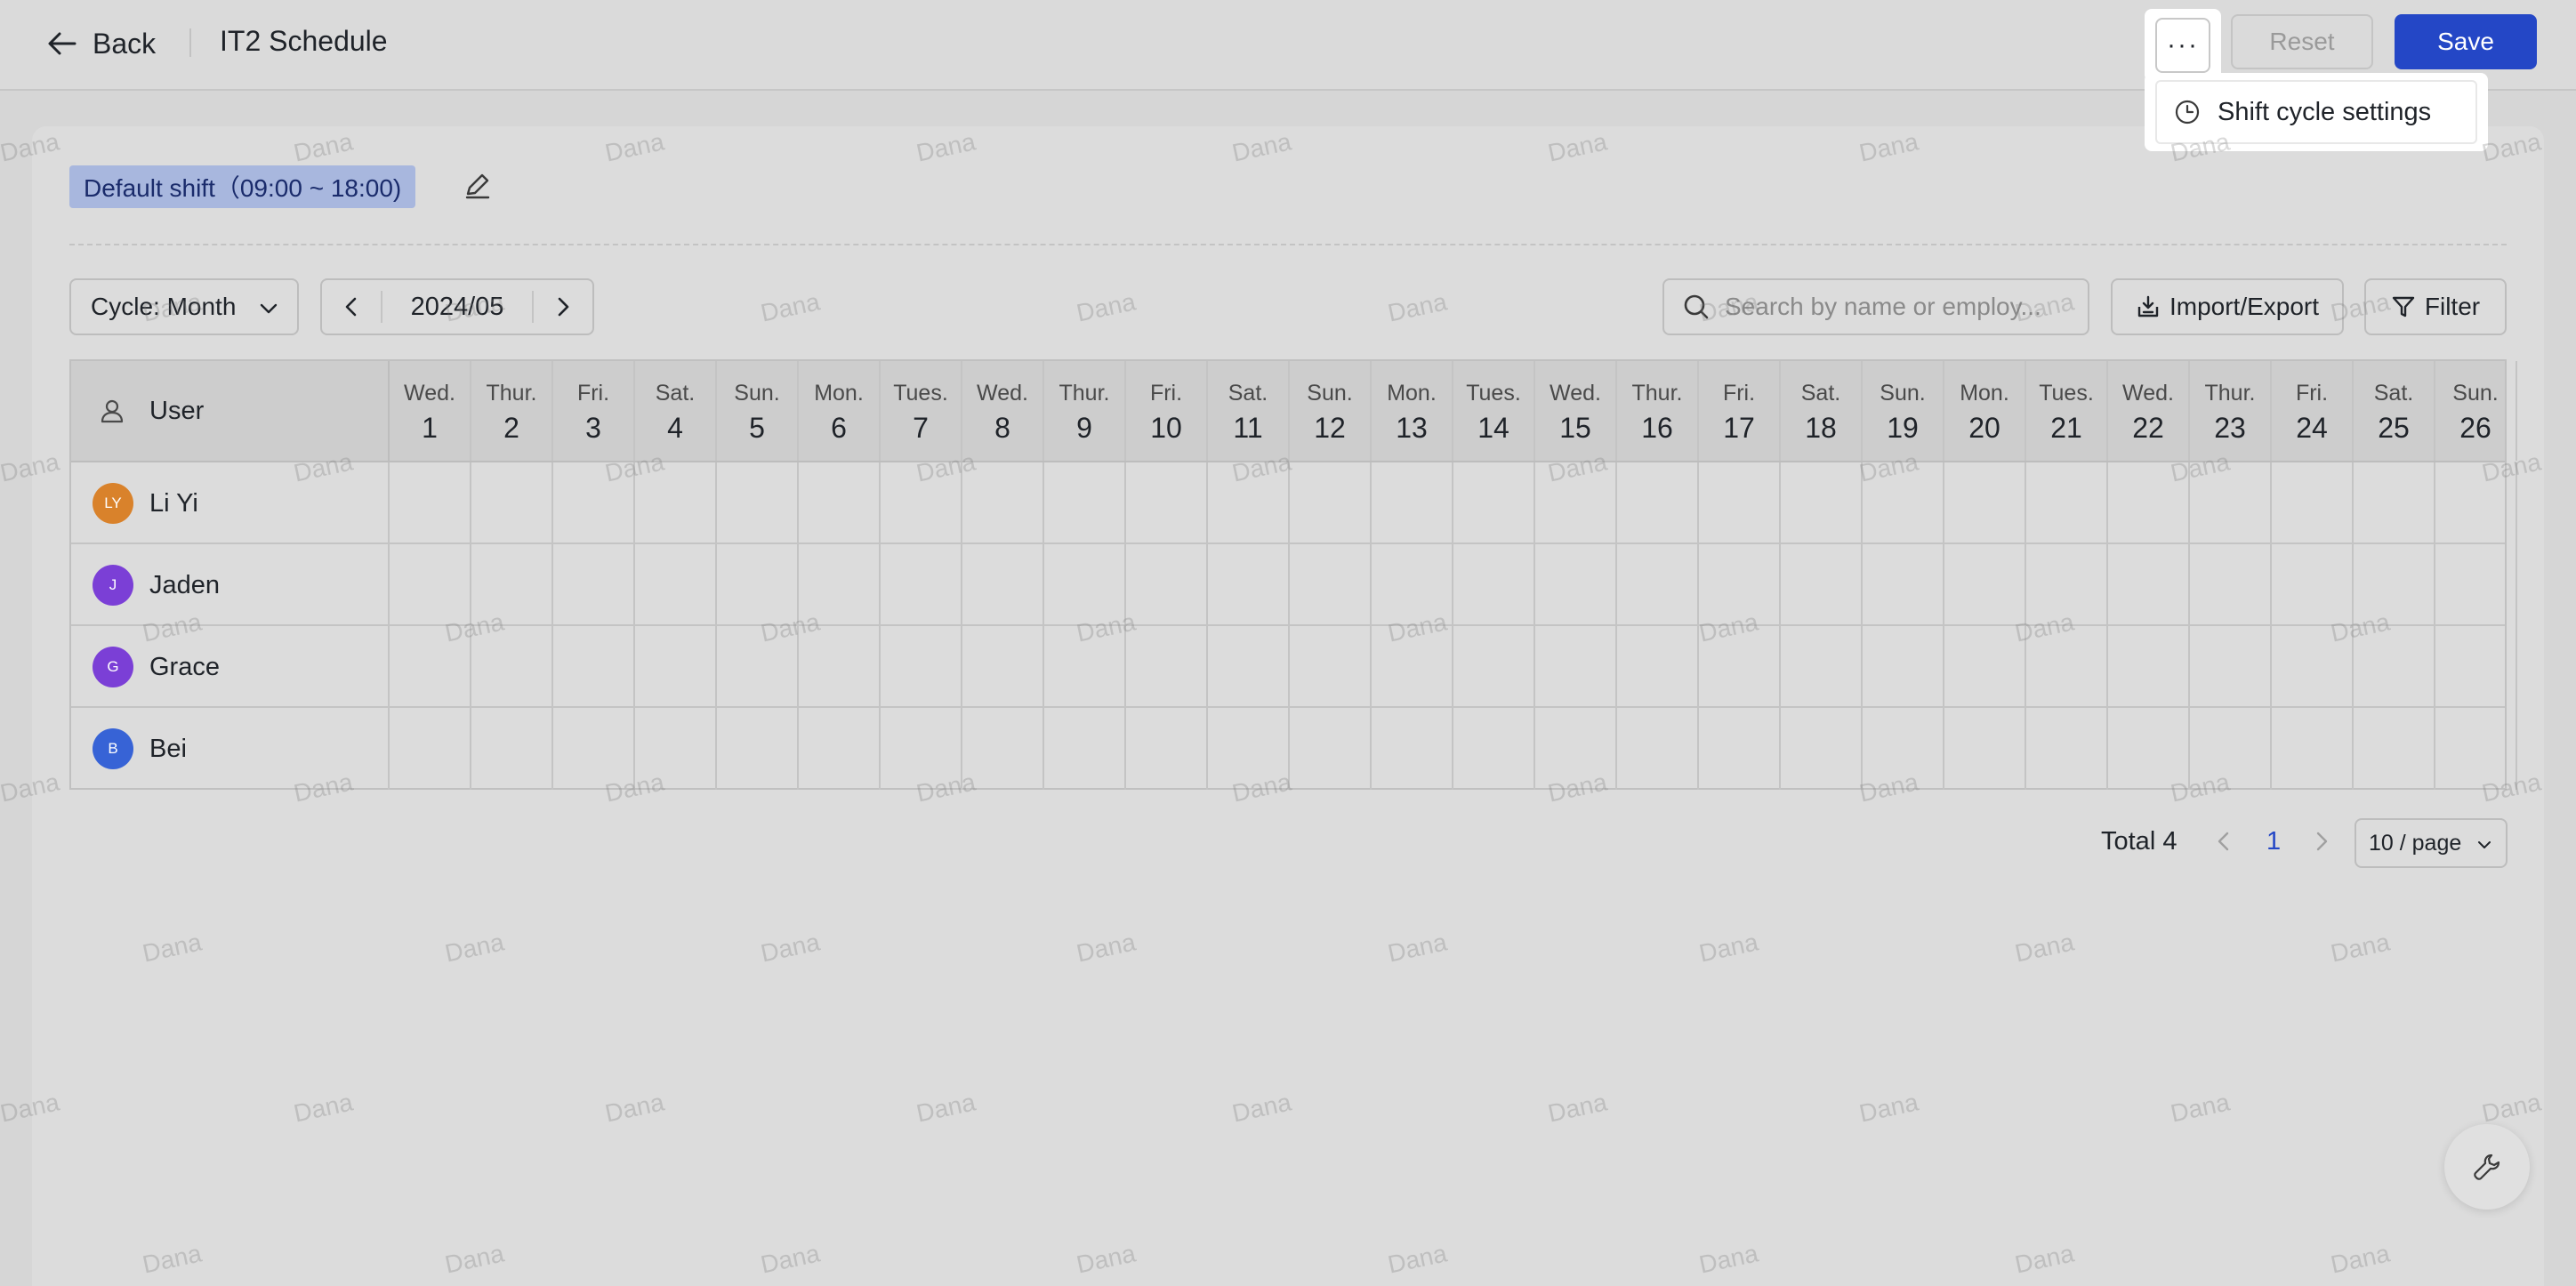 The width and height of the screenshot is (2576, 1286). Describe the element at coordinates (242, 186) in the screenshot. I see `shift-tag: Default shift（09:00 ~ 18:00)` at that location.